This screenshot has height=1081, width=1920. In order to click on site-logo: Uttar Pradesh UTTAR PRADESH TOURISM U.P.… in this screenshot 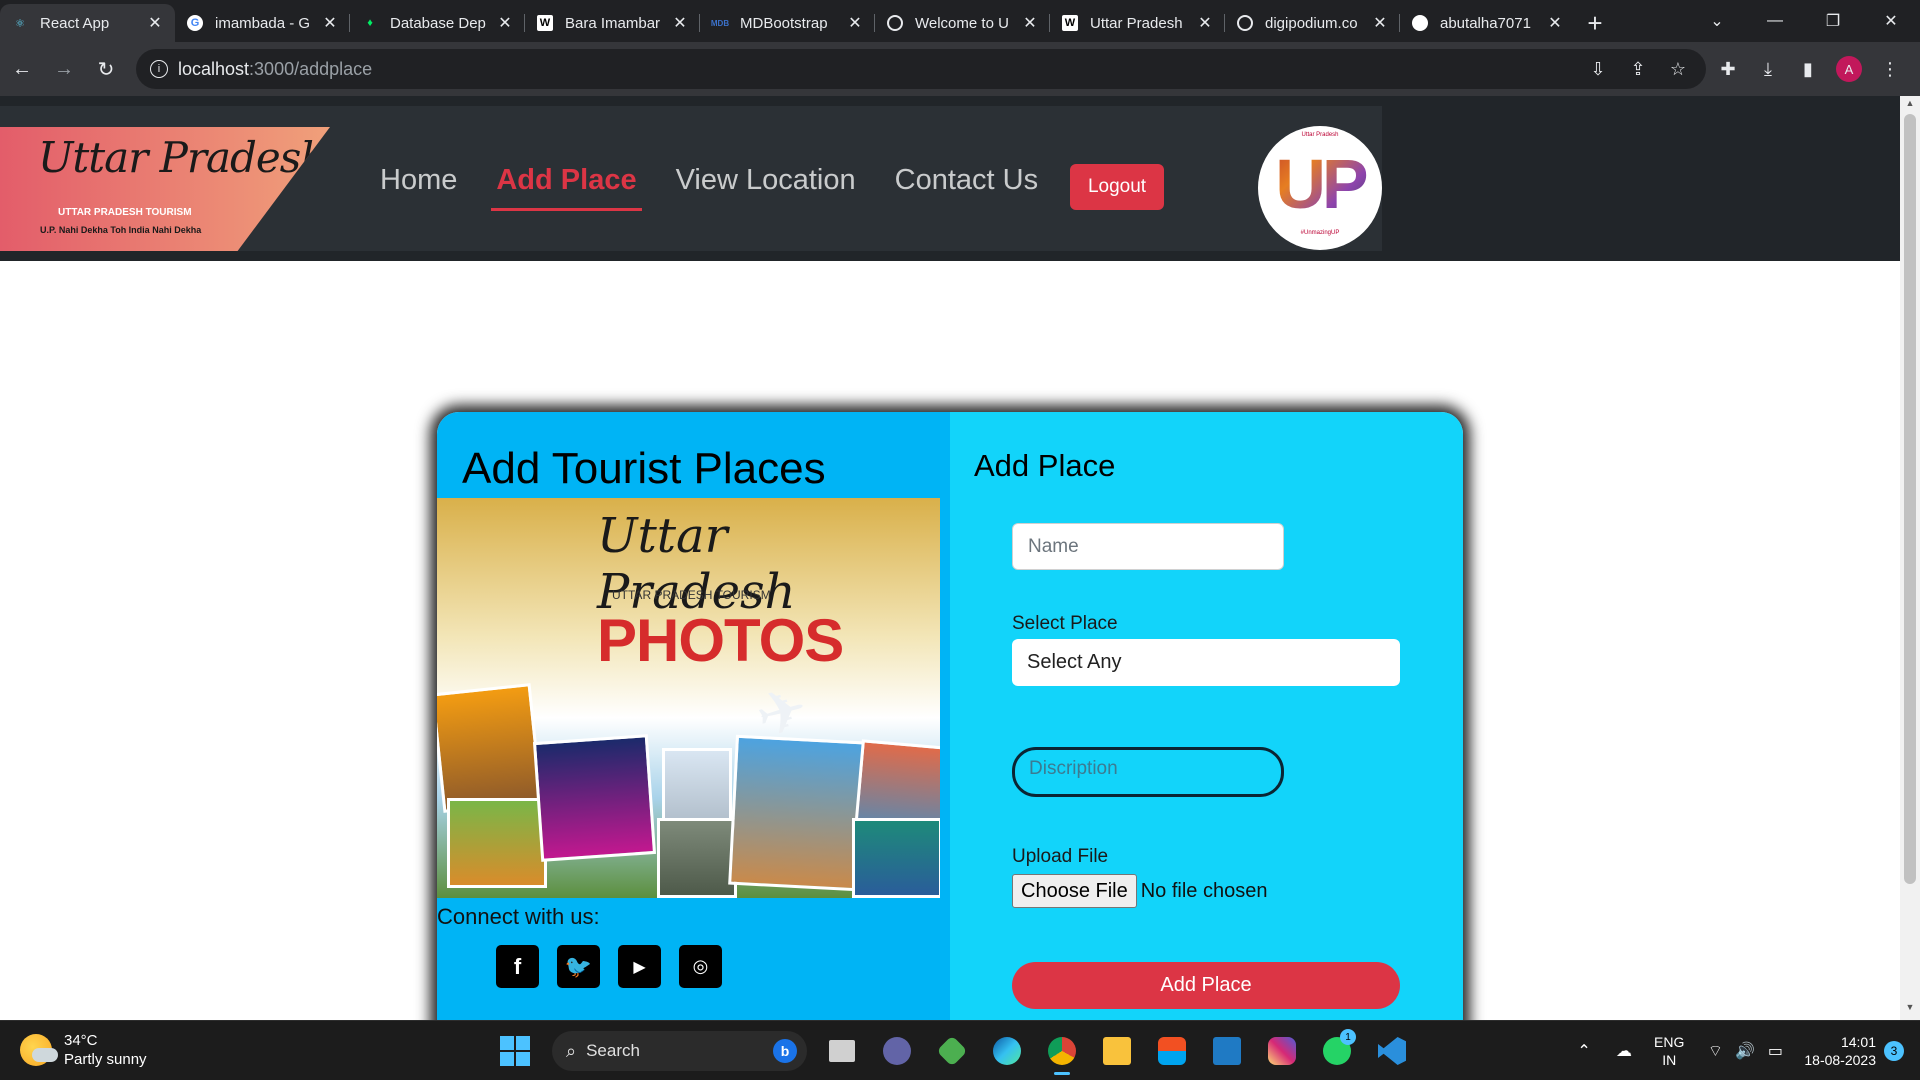, I will do `click(165, 189)`.